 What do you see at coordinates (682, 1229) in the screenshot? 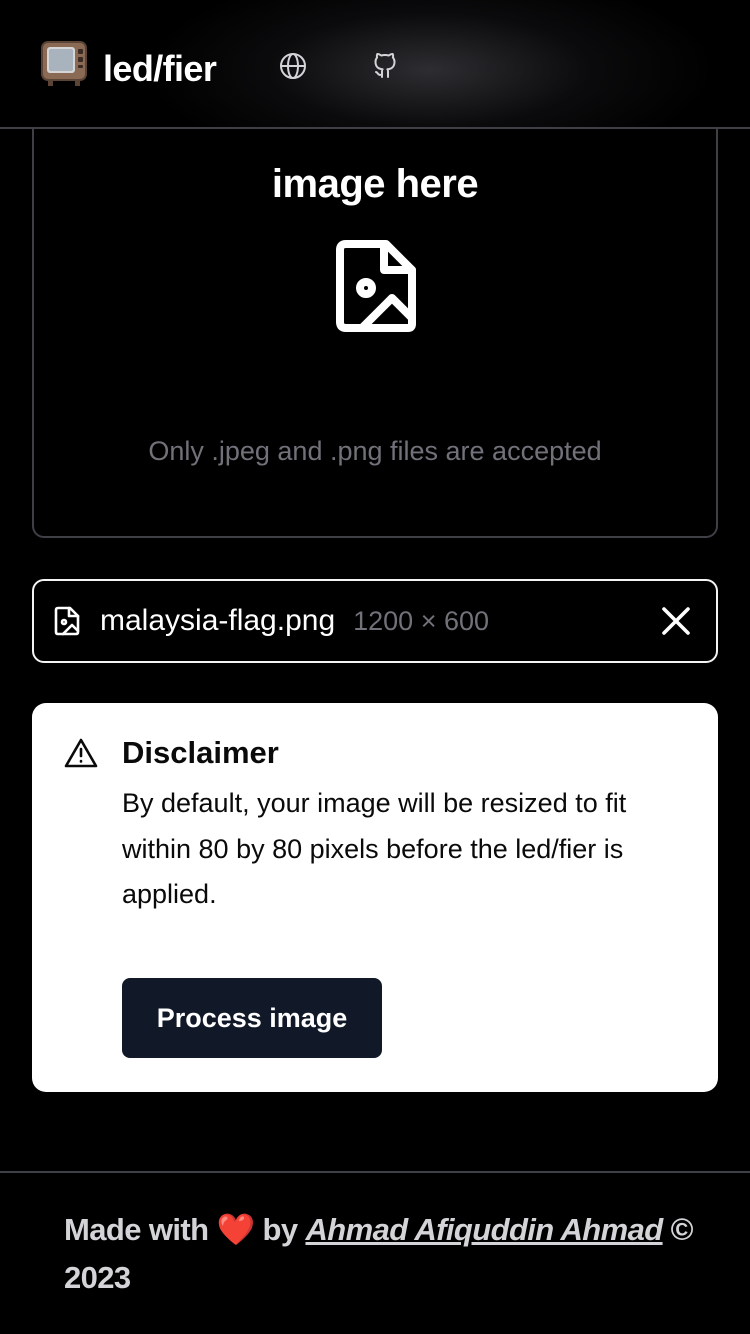
I see `footer-copyright: ©` at bounding box center [682, 1229].